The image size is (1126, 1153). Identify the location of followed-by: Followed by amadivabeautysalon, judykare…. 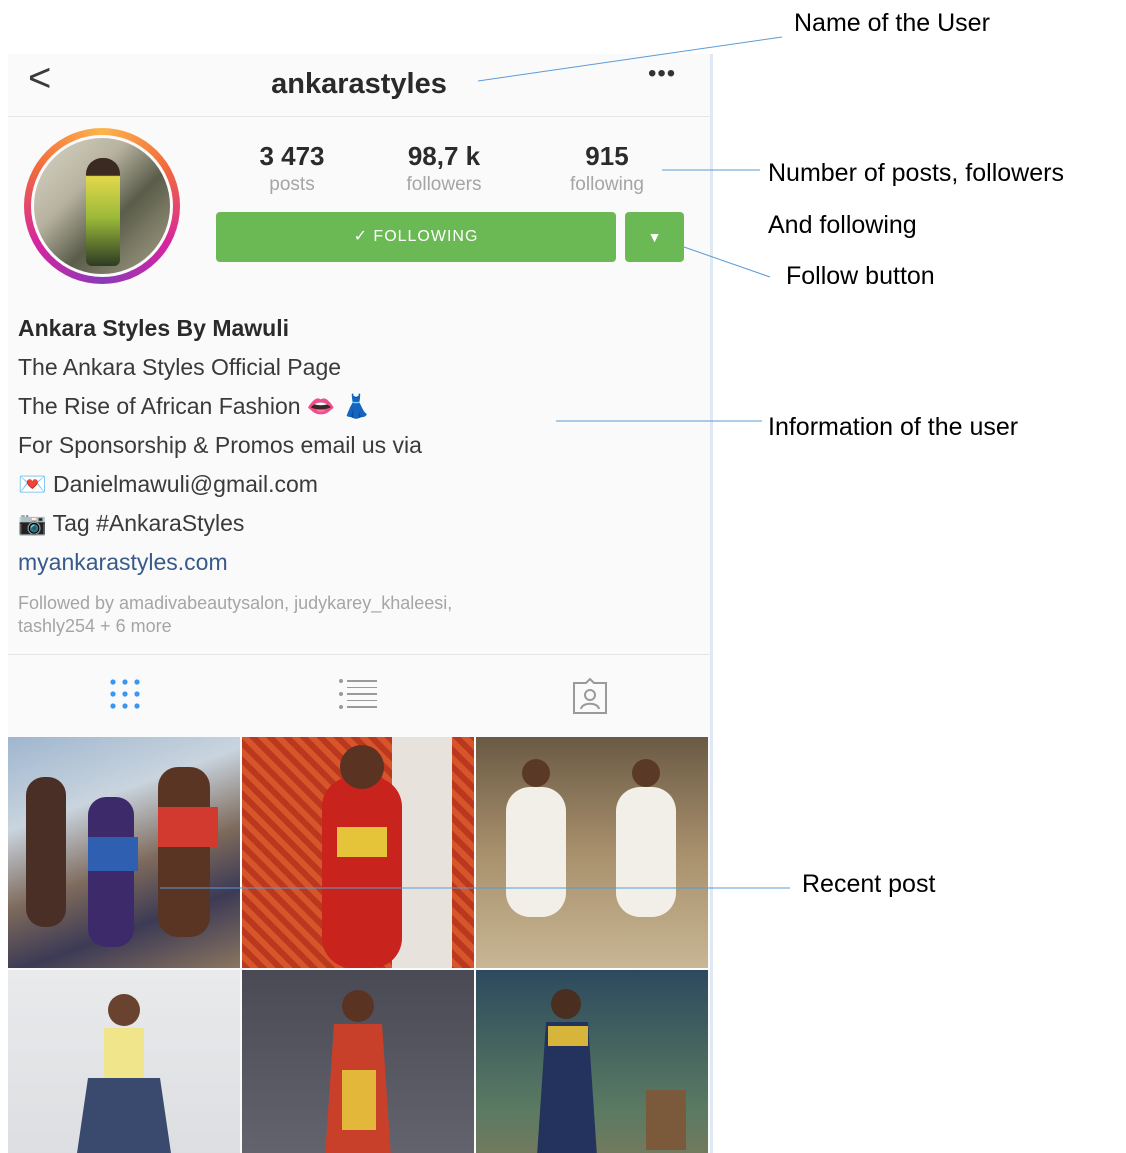
(358, 615).